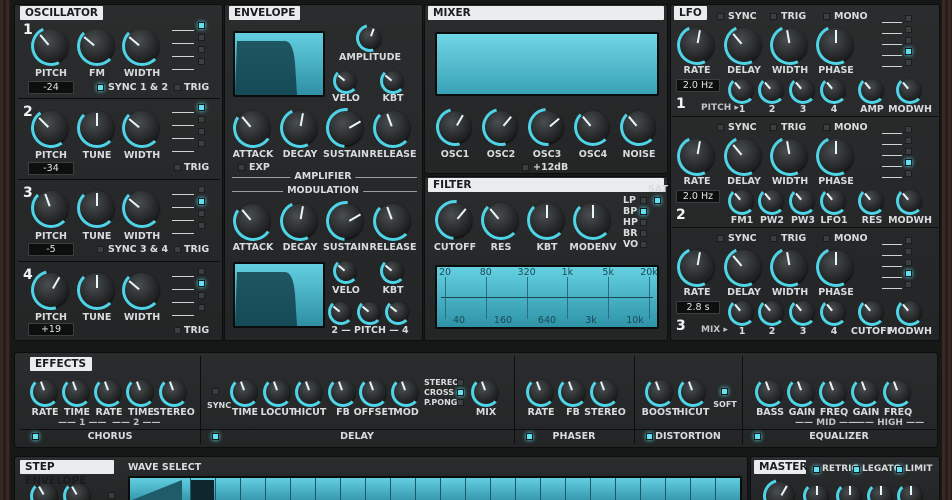  I want to click on osc3-trig-led, so click(177, 249).